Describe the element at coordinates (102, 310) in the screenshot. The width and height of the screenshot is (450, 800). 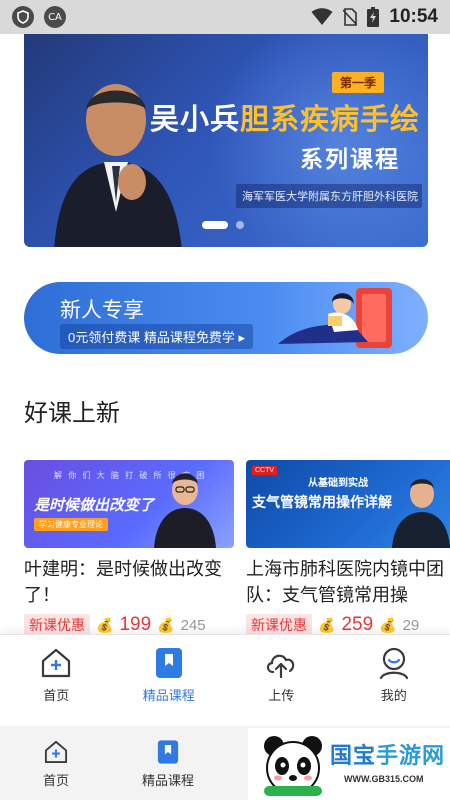
I see `promo-title: 新人专享` at that location.